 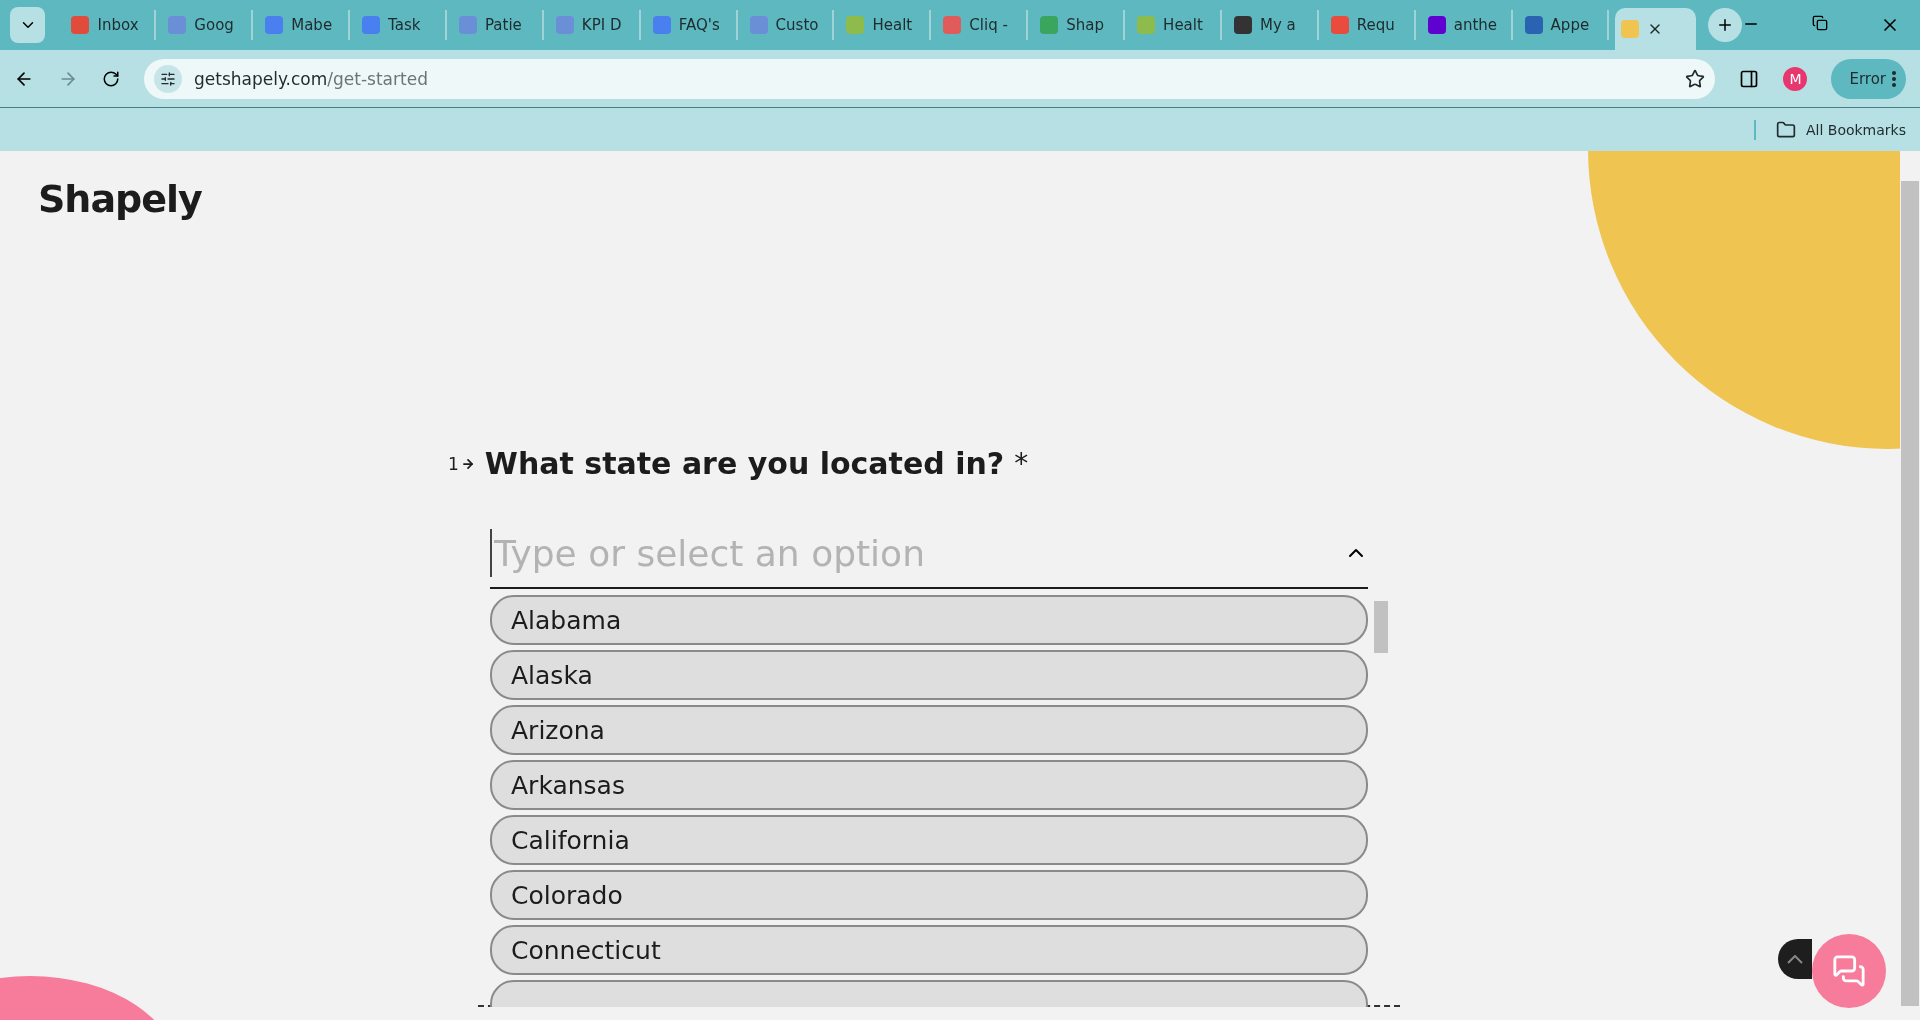 I want to click on scroll-top-button, so click(x=1795, y=959).